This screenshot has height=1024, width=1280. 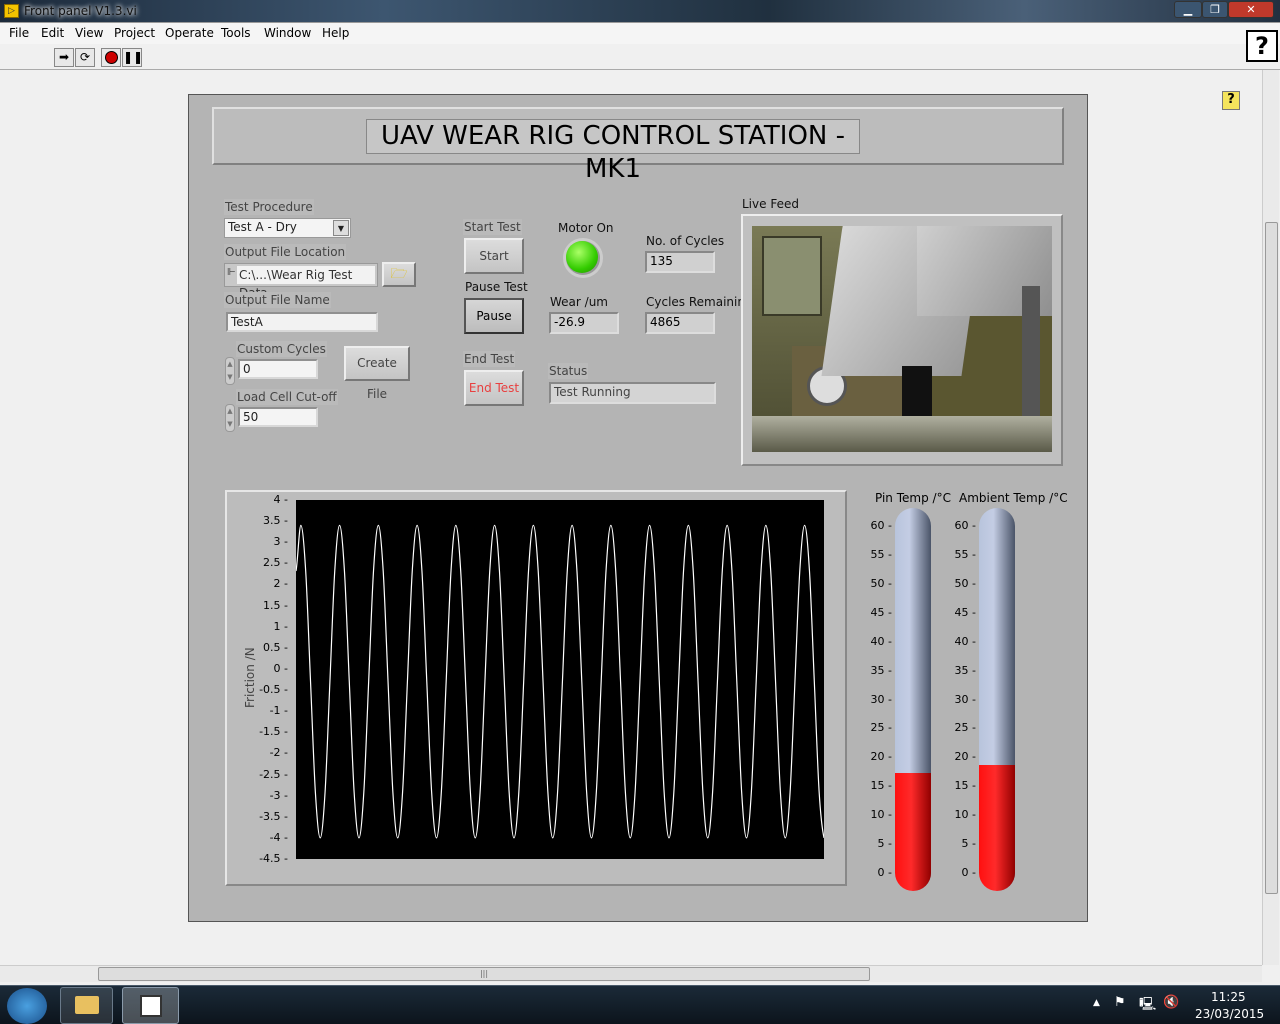 I want to click on y-tick-label: -1 -, so click(x=278, y=711).